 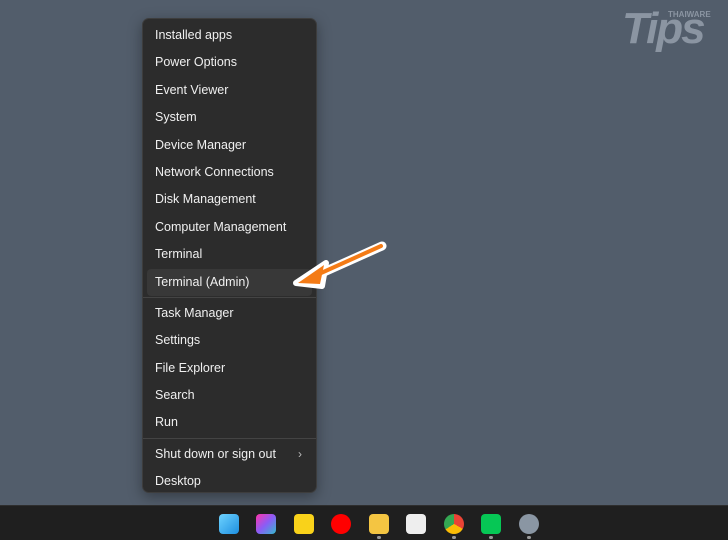 I want to click on youtube-music-icon, so click(x=341, y=524).